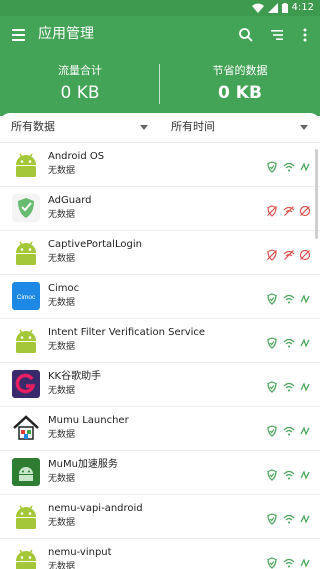 The image size is (320, 569). I want to click on mumu-android-icon, so click(26, 472).